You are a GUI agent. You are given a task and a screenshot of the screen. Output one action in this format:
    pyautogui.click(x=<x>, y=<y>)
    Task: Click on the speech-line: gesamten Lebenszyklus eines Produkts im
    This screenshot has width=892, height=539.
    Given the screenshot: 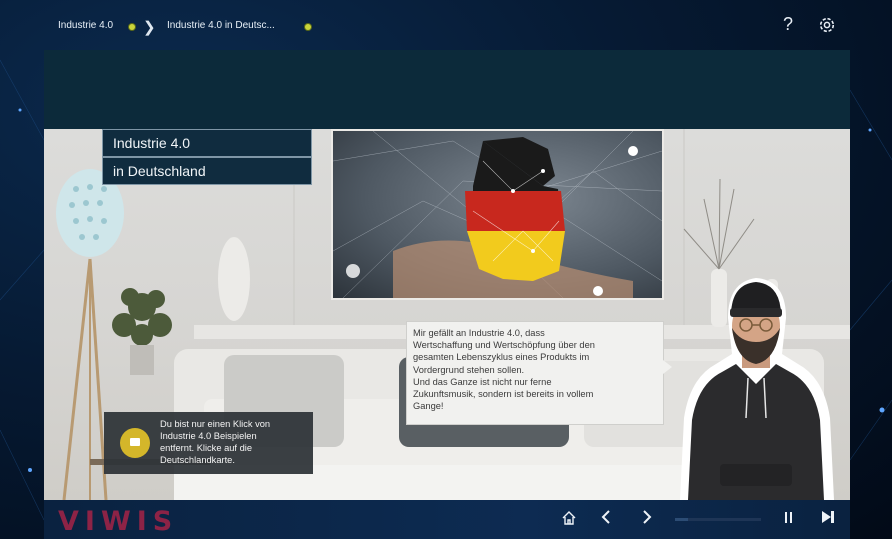 What is the action you would take?
    pyautogui.click(x=501, y=357)
    